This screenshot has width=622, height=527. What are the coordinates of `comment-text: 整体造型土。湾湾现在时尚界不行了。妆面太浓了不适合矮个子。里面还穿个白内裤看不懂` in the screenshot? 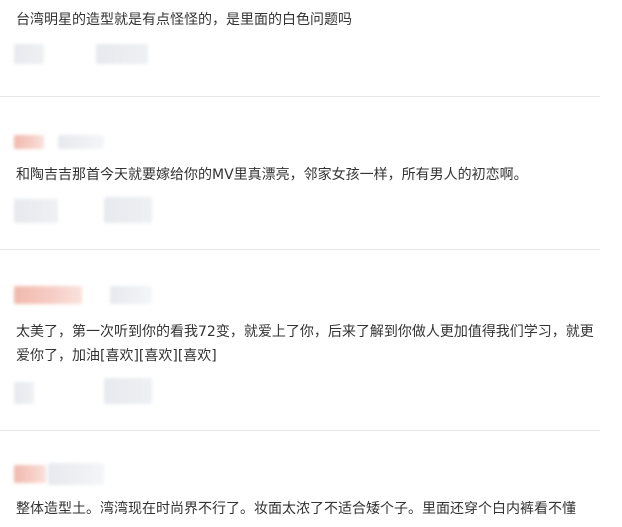 It's located at (296, 509).